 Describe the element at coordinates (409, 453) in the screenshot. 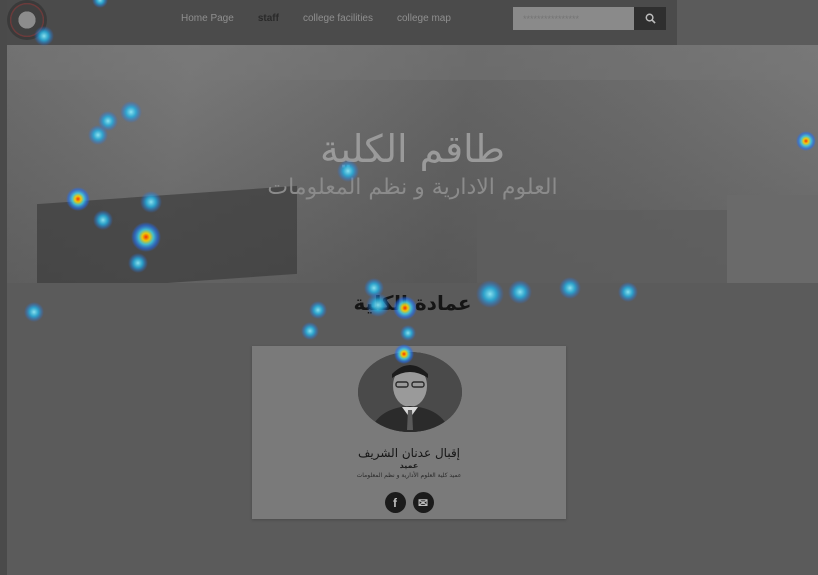

I see `staff-name: إقبال عدنان الشريف` at that location.